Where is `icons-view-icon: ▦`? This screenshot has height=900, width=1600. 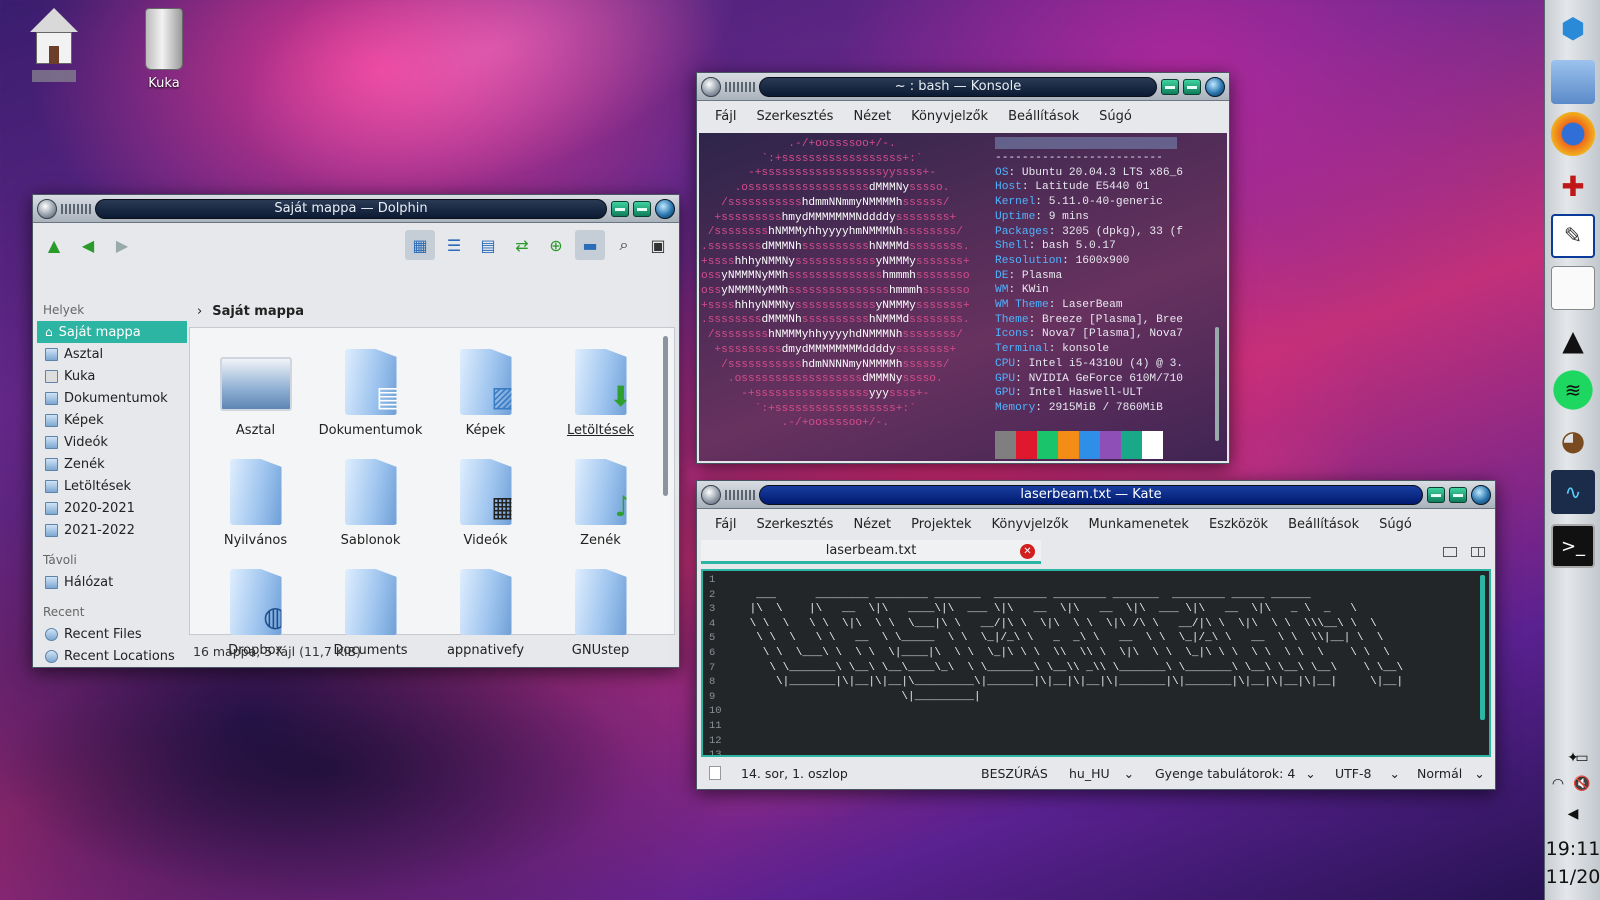 icons-view-icon: ▦ is located at coordinates (420, 245).